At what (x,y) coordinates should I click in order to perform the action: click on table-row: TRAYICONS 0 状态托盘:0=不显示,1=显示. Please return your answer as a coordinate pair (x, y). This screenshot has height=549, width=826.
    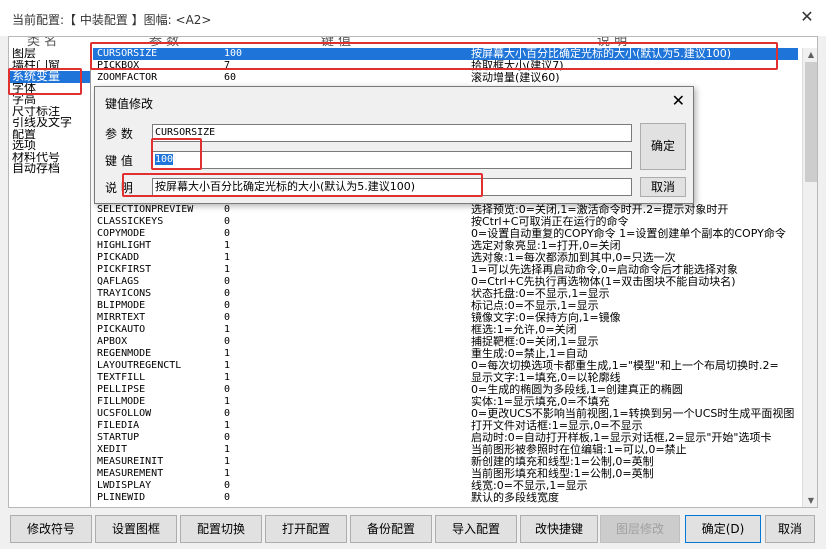
    Looking at the image, I should click on (445, 294).